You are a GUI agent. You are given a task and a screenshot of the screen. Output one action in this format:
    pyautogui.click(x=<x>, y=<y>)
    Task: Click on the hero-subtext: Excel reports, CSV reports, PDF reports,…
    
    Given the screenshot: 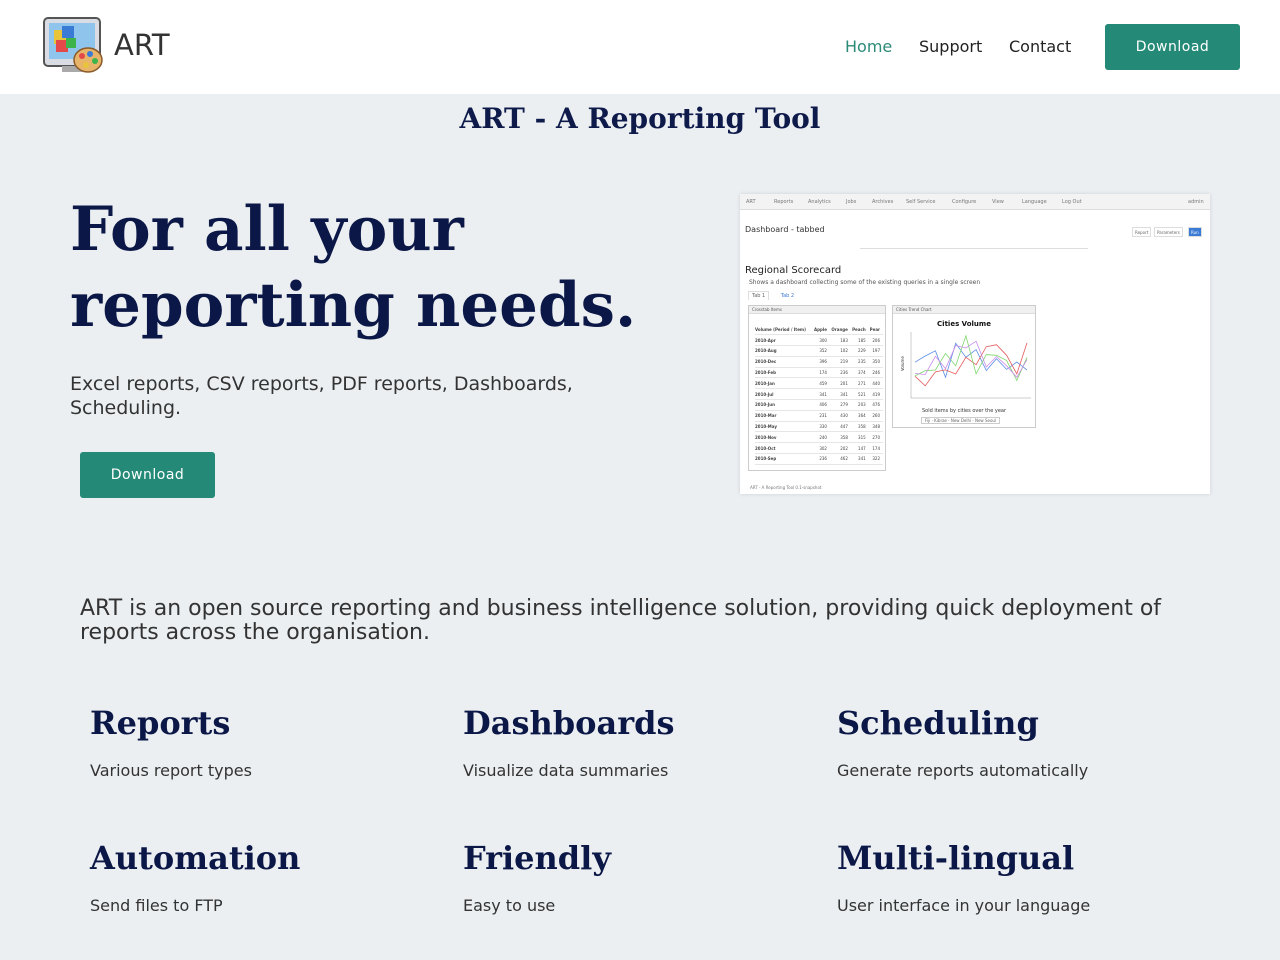 What is the action you would take?
    pyautogui.click(x=321, y=396)
    